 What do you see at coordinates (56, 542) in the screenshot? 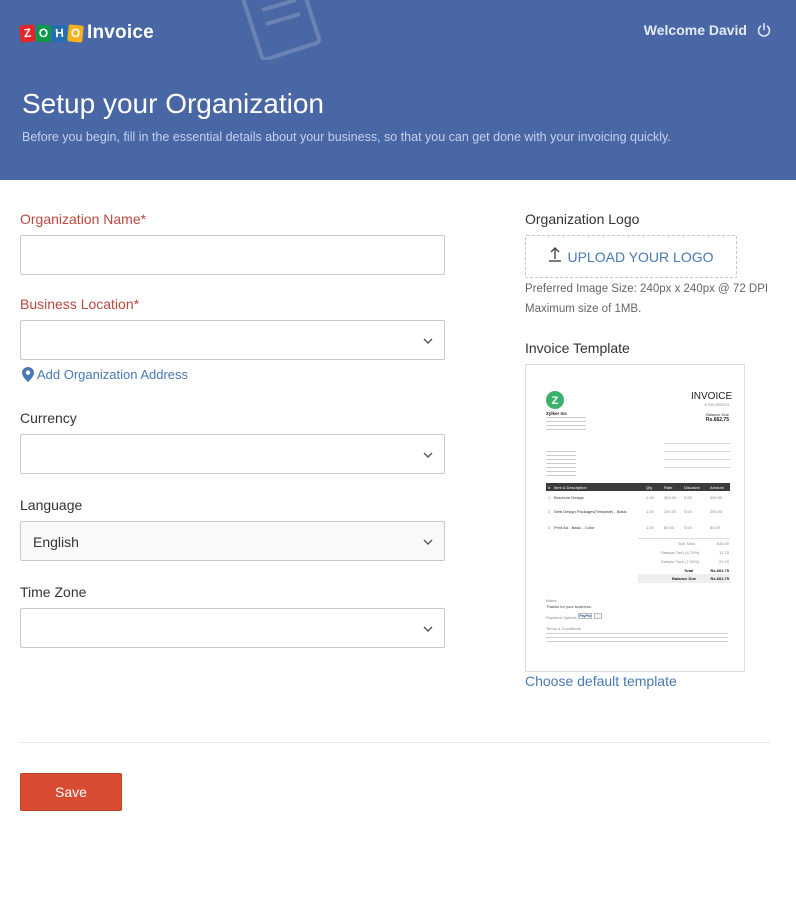
I see `language-value: English` at bounding box center [56, 542].